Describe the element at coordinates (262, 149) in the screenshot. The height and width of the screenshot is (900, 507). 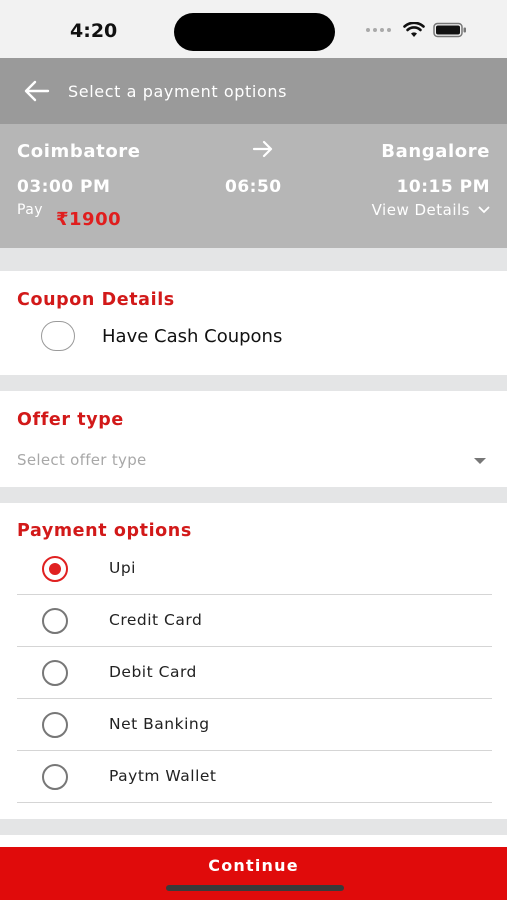
I see `arrow-right-icon` at that location.